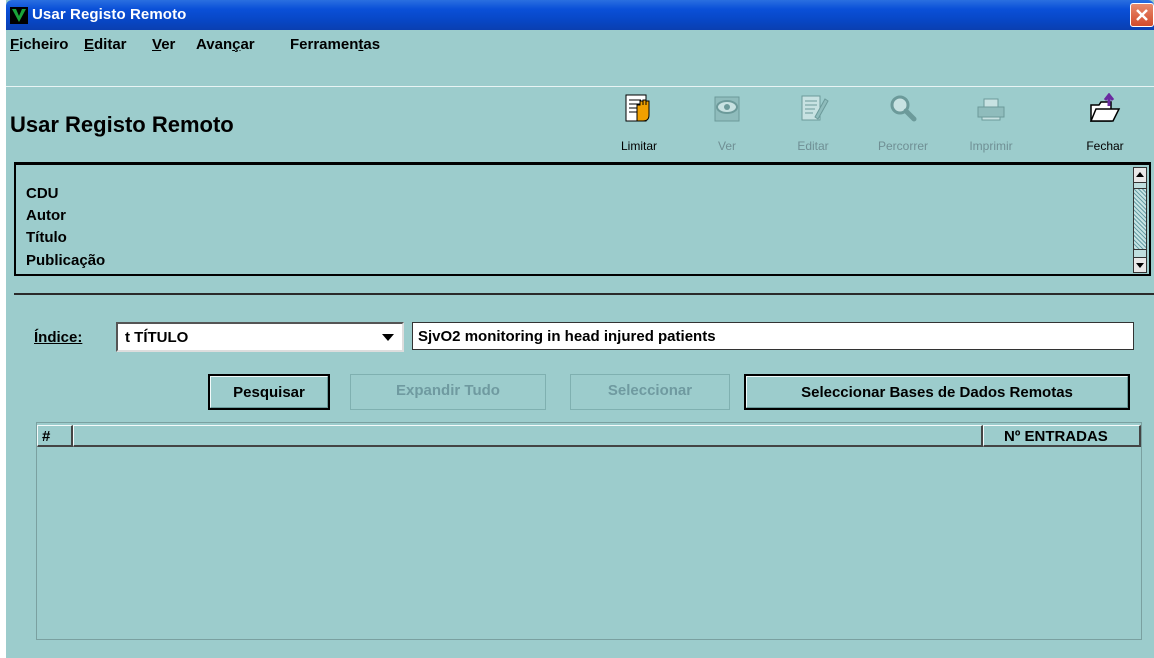 Image resolution: width=1154 pixels, height=658 pixels. Describe the element at coordinates (122, 124) in the screenshot. I see `page-title: Usar Registo Remoto` at that location.